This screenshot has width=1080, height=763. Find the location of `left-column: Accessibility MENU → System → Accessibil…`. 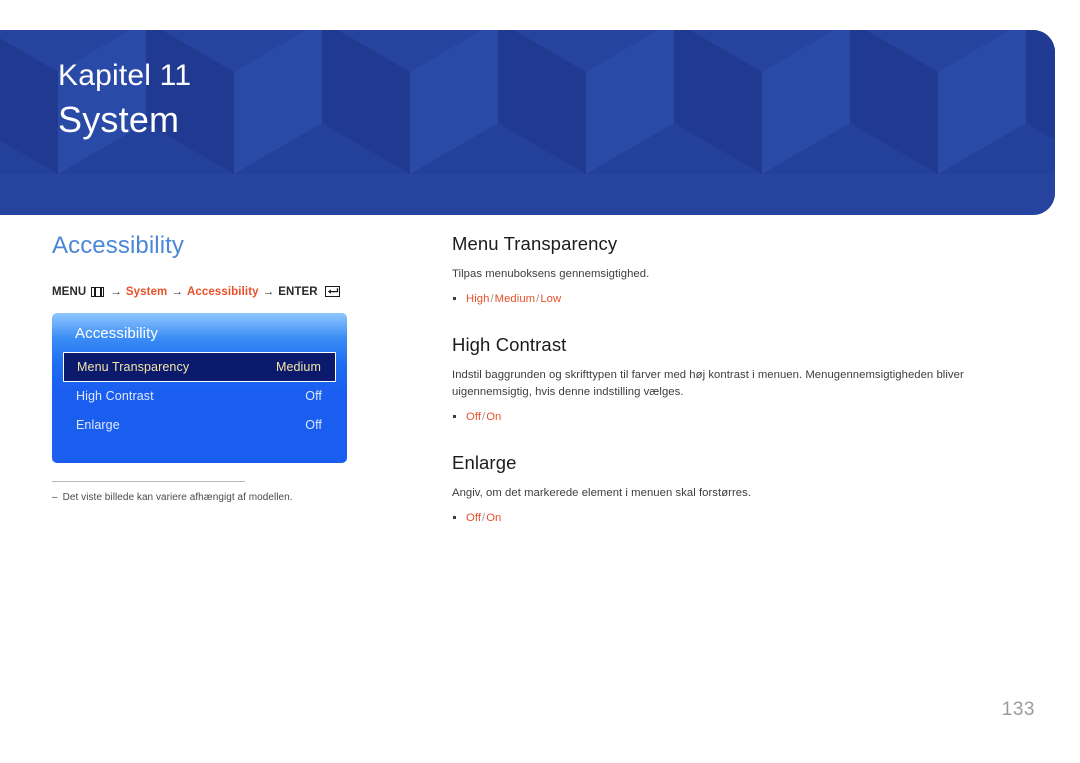

left-column: Accessibility MENU → System → Accessibil… is located at coordinates (232, 368).